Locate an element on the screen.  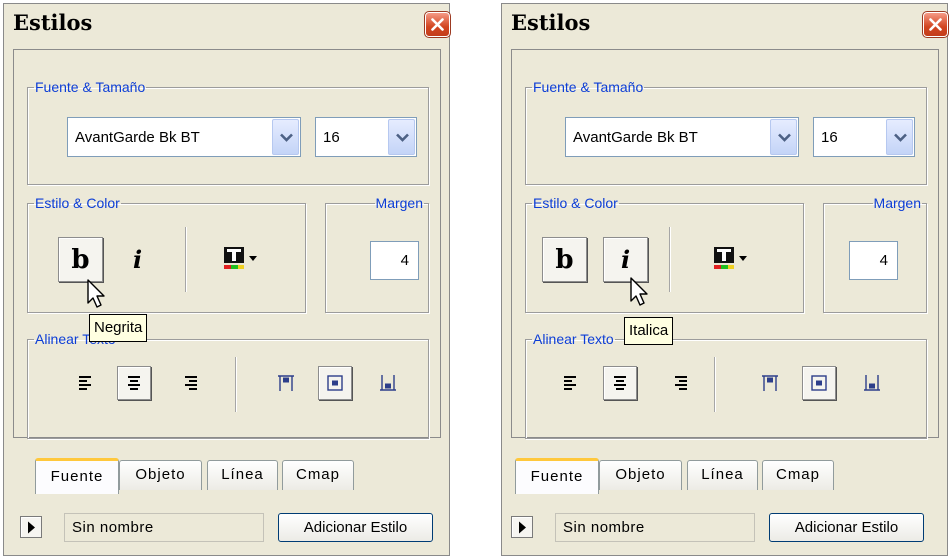
tooltip: Negrita is located at coordinates (118, 328).